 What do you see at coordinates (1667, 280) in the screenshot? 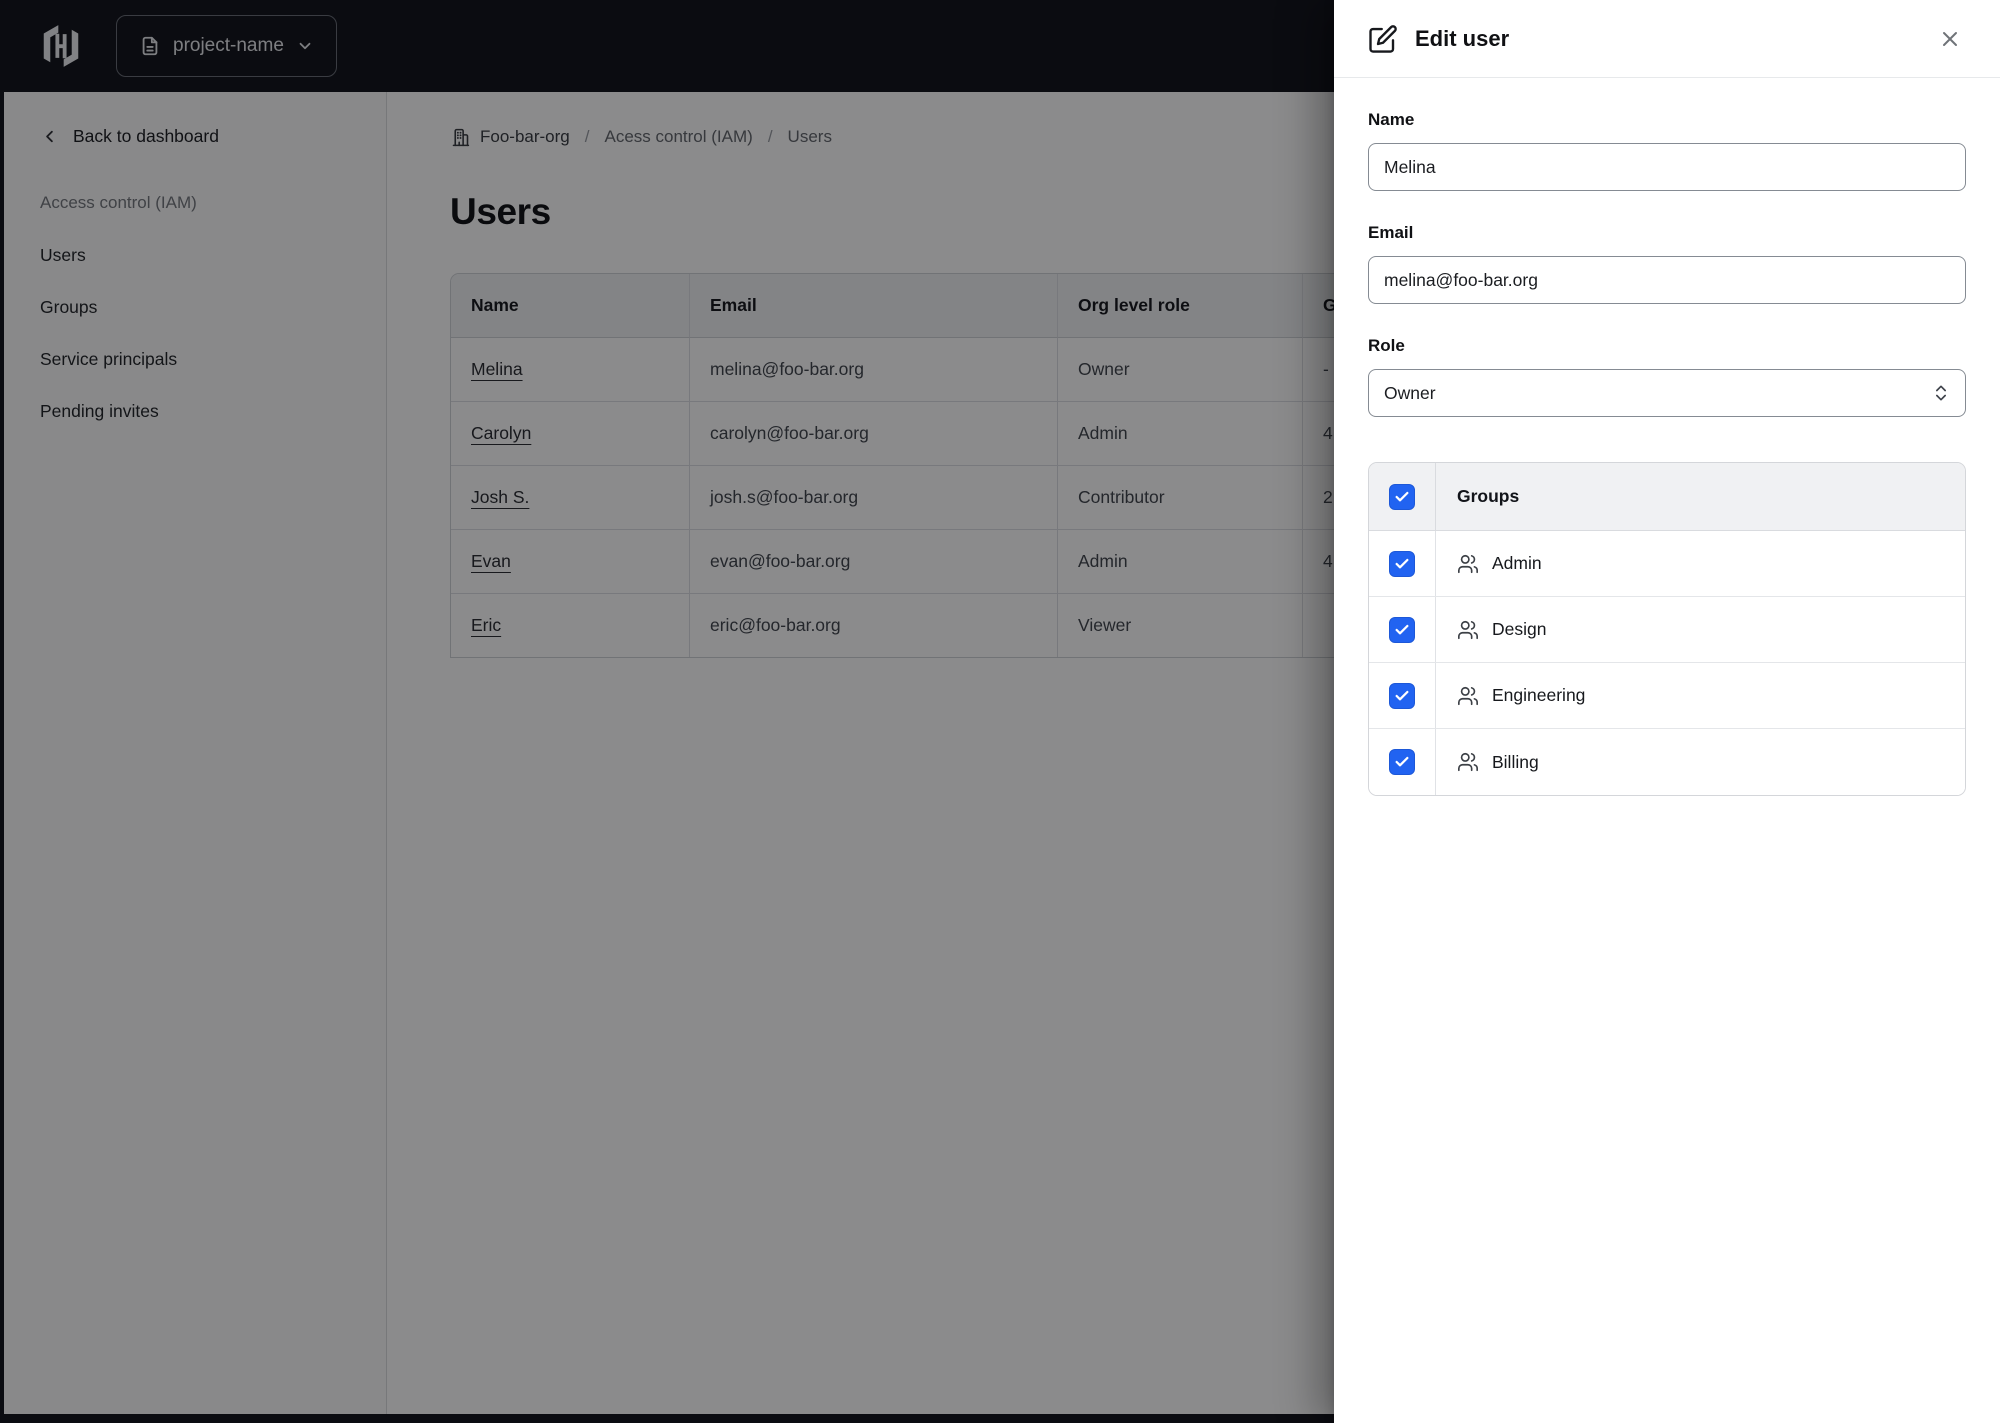
I see `email-field` at bounding box center [1667, 280].